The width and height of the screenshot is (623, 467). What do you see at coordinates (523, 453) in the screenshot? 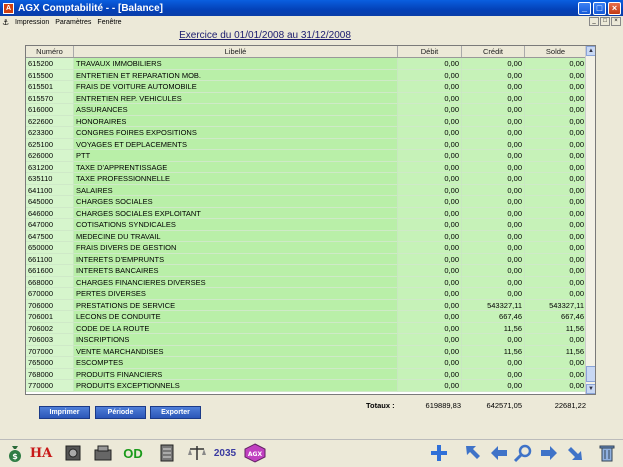
I see `search-icon` at bounding box center [523, 453].